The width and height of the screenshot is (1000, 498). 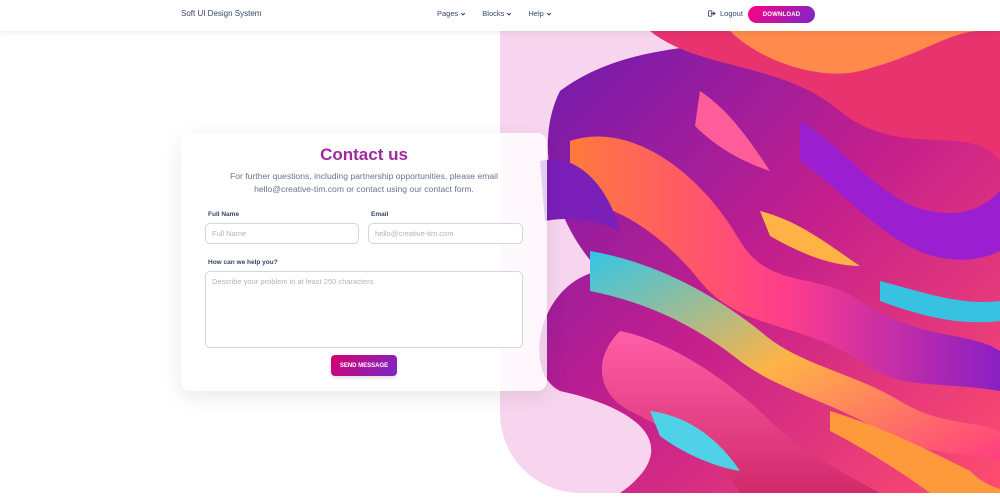 I want to click on download-button: DOWNLOAD, so click(x=781, y=14).